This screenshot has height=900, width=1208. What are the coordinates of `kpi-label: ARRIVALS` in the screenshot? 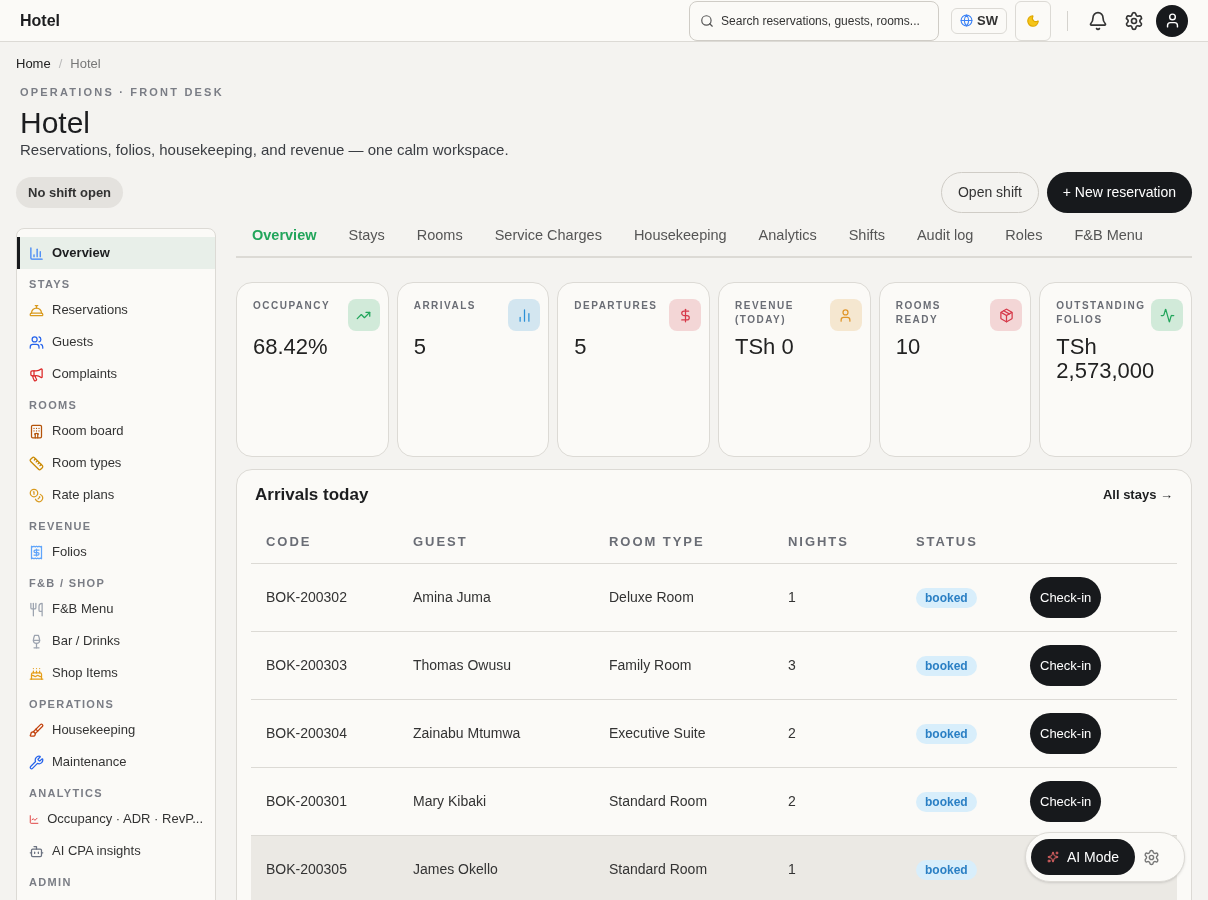 It's located at (445, 306).